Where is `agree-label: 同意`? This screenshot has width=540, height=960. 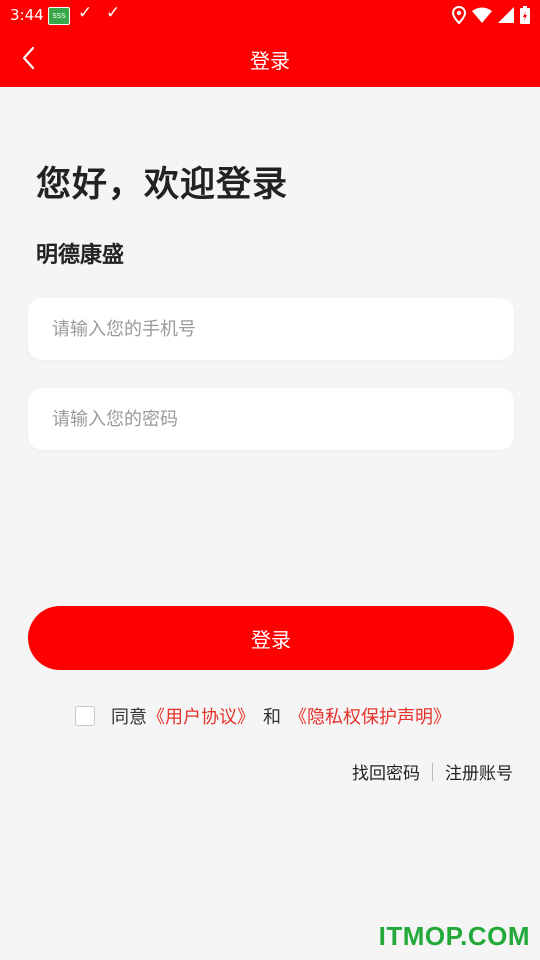
agree-label: 同意 is located at coordinates (129, 717).